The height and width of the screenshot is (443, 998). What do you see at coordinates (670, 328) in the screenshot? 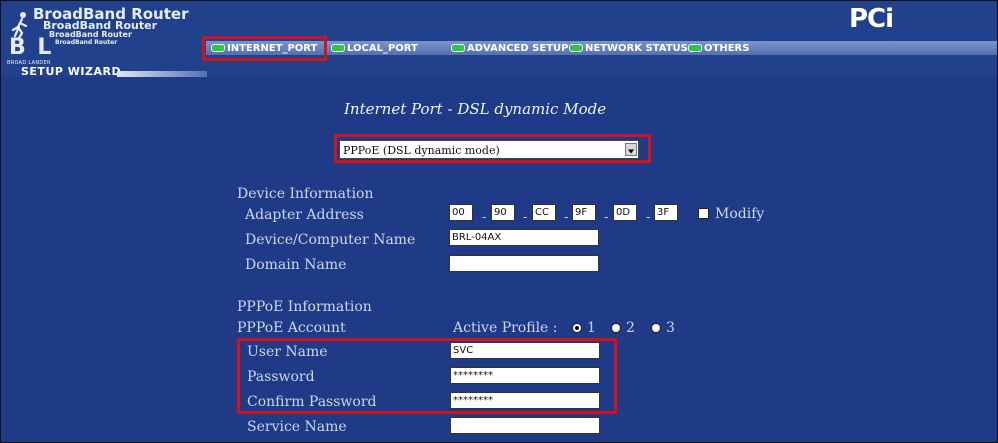
I see `profile-3-label: 3` at bounding box center [670, 328].